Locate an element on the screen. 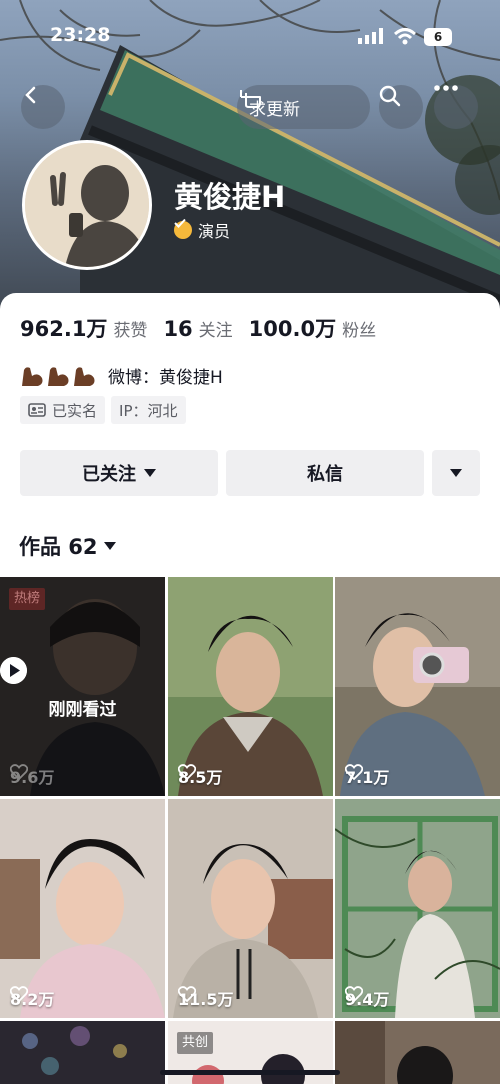 This screenshot has width=500, height=1084. video-likes: 8.5万 is located at coordinates (200, 776).